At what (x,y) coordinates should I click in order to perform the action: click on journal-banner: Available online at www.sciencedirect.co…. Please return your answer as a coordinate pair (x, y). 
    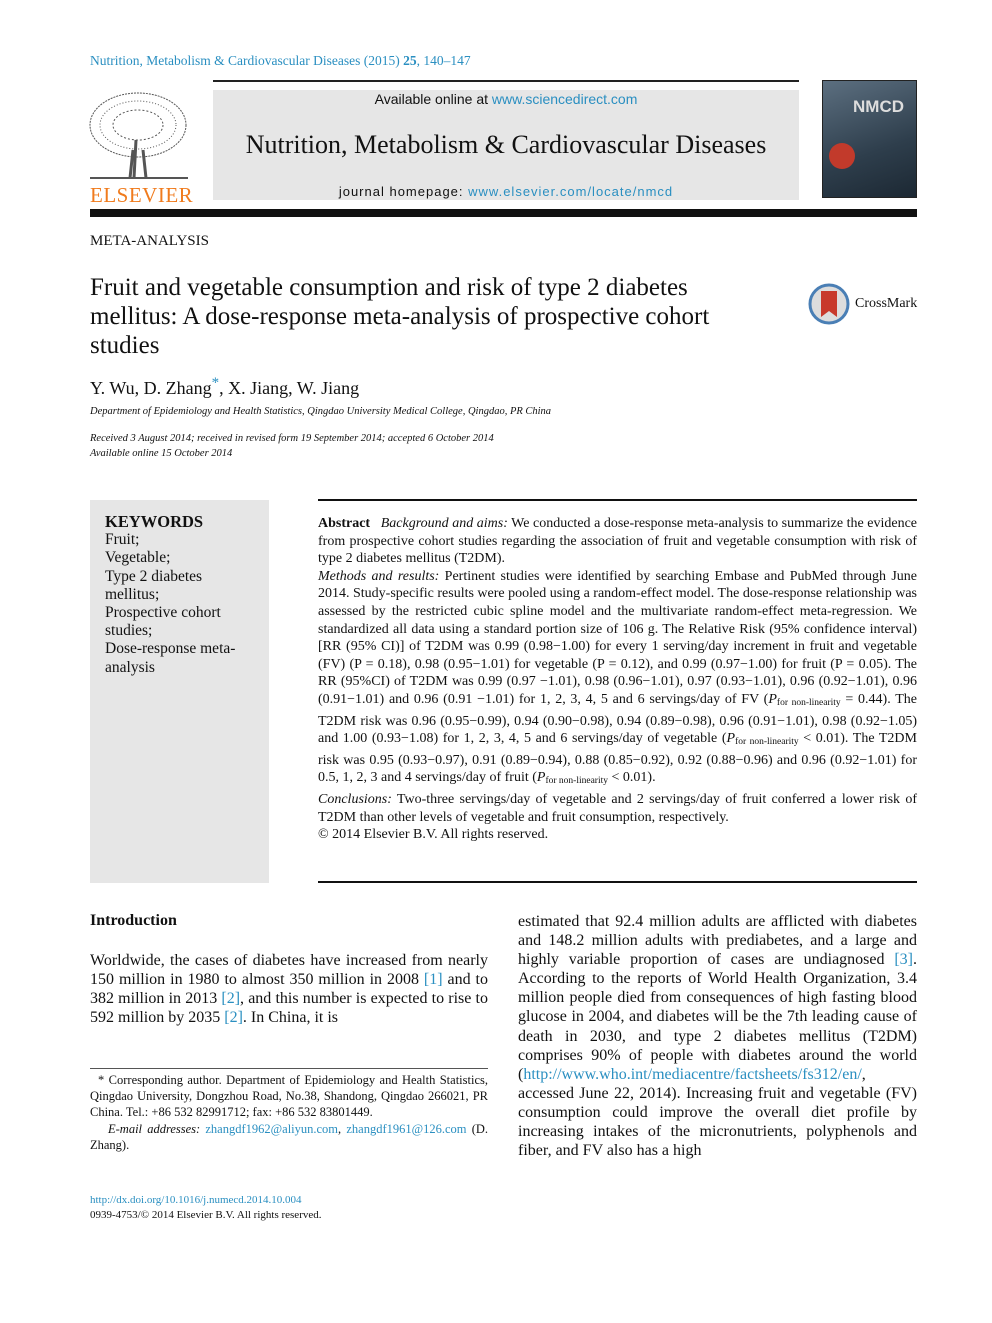
    Looking at the image, I should click on (506, 145).